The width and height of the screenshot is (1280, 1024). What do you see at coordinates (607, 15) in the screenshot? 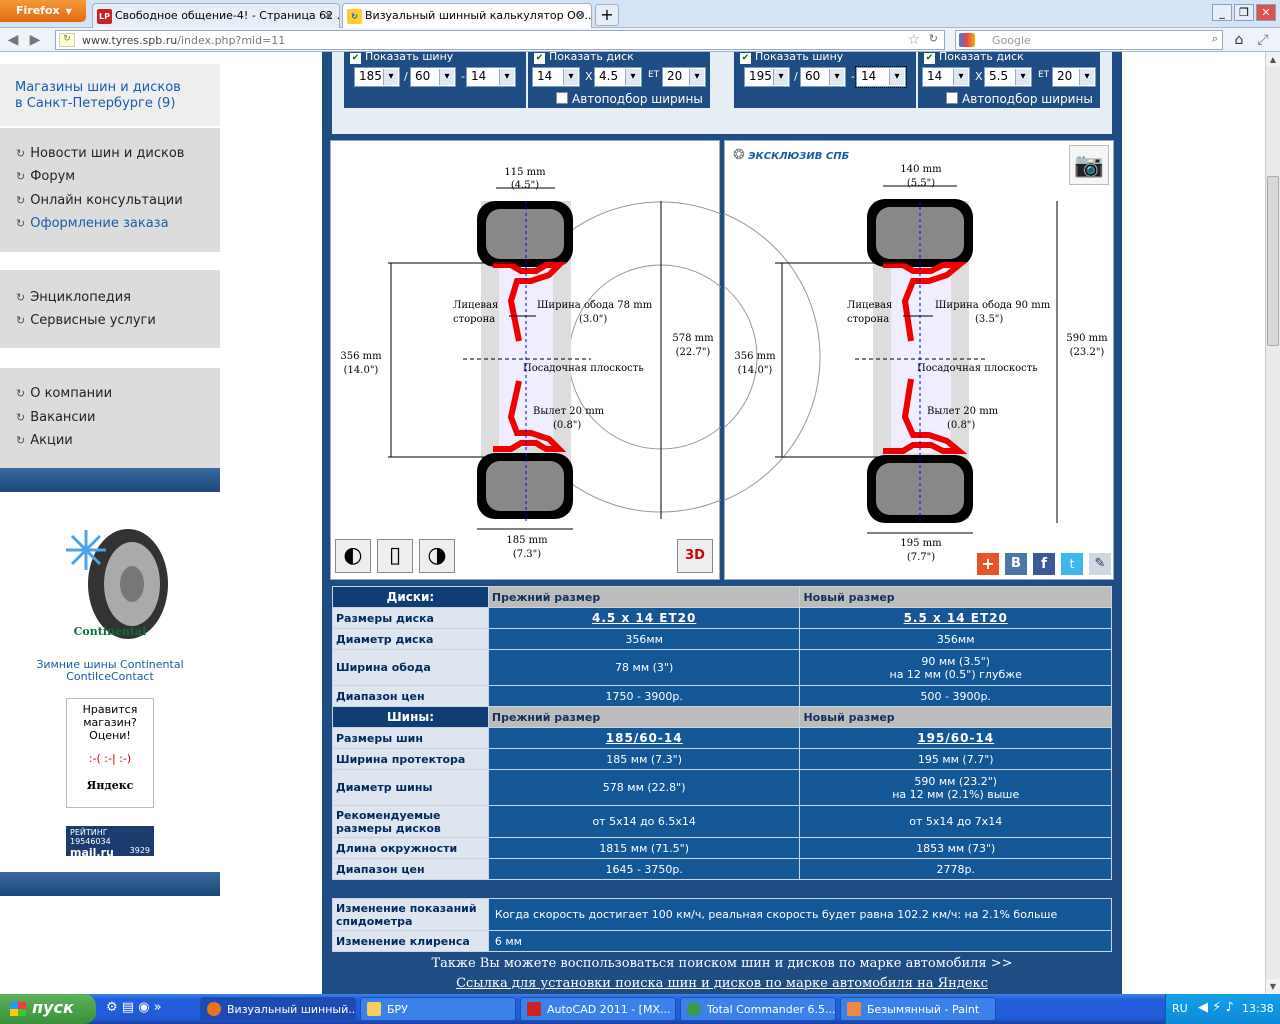
I see `new-tab-button: +` at bounding box center [607, 15].